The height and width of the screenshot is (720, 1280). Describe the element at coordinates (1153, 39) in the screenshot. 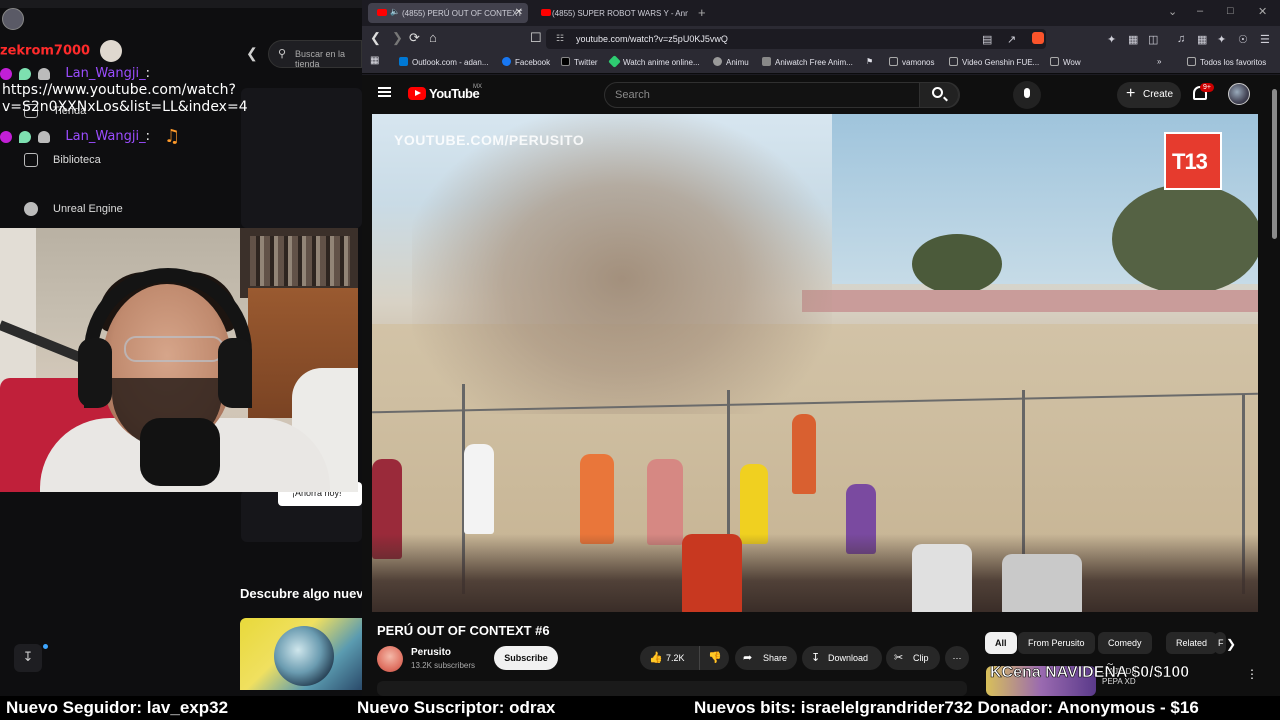

I see `sidebar-toggle-icon: ◫` at that location.